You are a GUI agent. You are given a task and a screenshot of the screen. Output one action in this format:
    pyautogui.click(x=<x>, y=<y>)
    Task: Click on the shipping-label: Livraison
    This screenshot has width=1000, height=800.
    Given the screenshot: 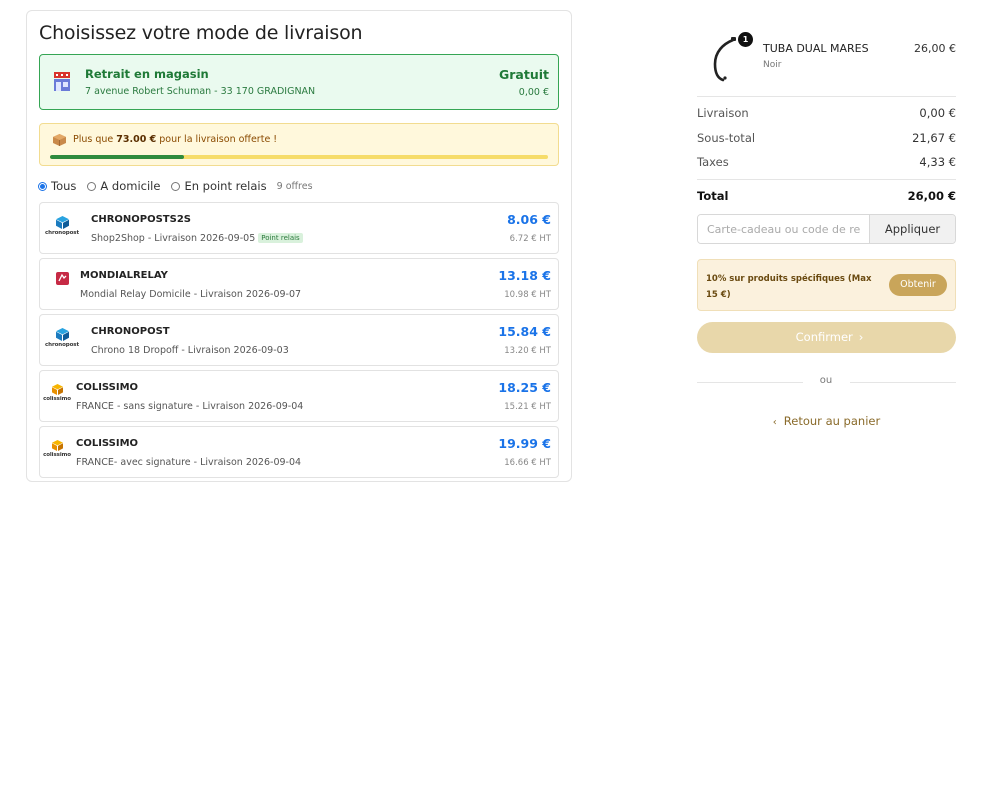 What is the action you would take?
    pyautogui.click(x=723, y=113)
    